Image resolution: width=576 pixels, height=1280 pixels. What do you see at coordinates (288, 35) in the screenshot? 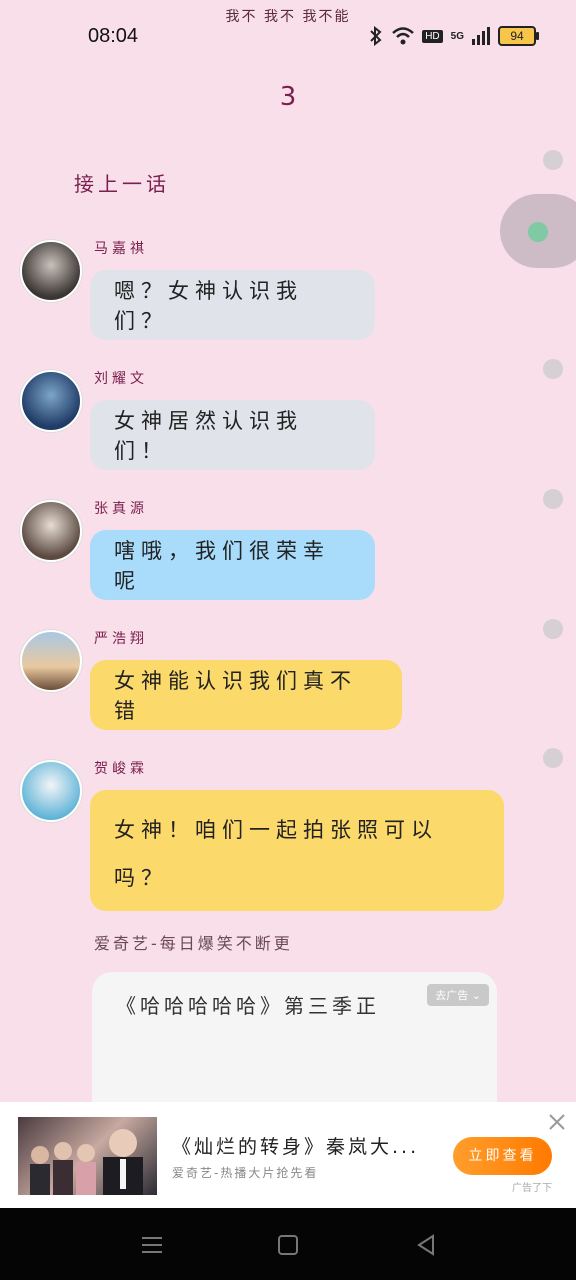
I see `status-bar: 我不 我不 我不能 08:04 HD 5G 94` at bounding box center [288, 35].